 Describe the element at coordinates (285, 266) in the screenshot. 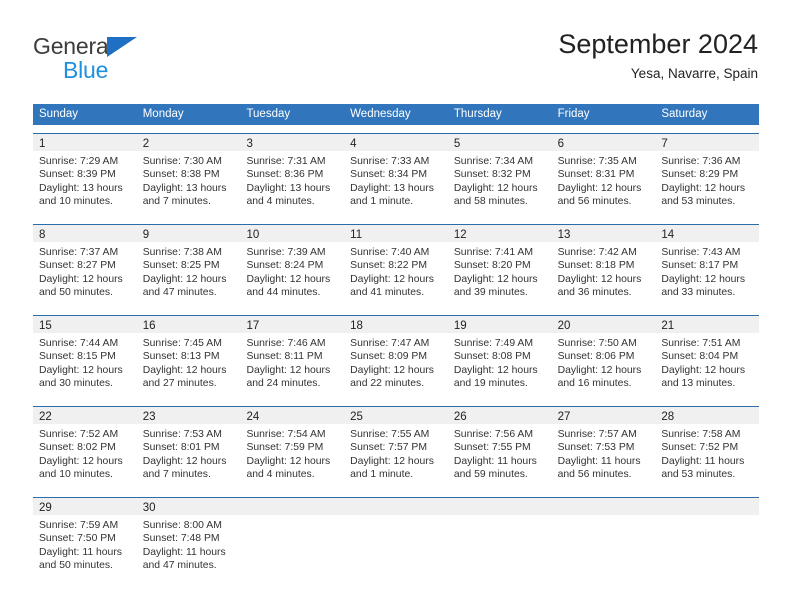

I see `sunset-text: Sunset: 8:24 PM` at that location.